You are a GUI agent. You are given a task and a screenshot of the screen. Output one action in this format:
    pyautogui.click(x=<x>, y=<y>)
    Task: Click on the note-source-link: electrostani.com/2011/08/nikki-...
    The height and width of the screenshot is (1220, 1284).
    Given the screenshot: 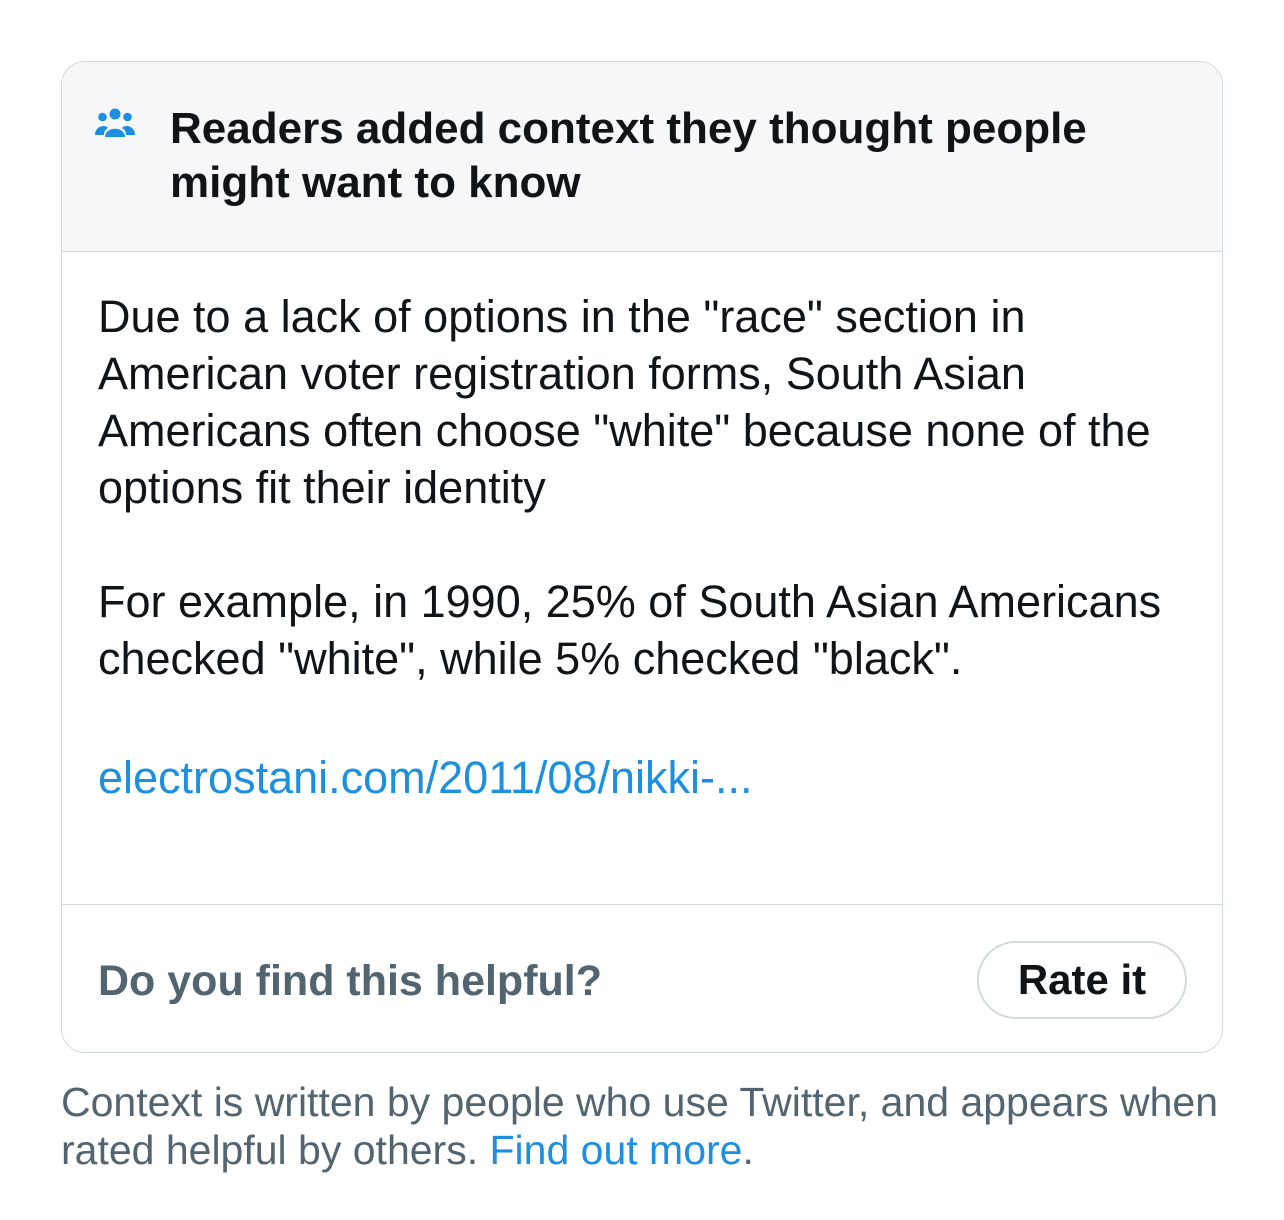 What is the action you would take?
    pyautogui.click(x=648, y=777)
    